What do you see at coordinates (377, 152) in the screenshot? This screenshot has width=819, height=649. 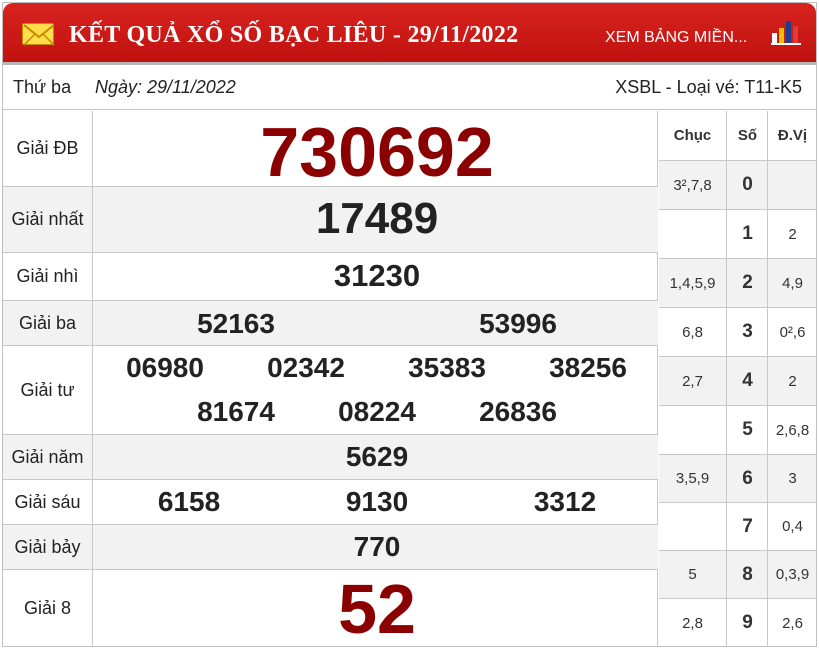 I see `special-prize-number: 730692` at bounding box center [377, 152].